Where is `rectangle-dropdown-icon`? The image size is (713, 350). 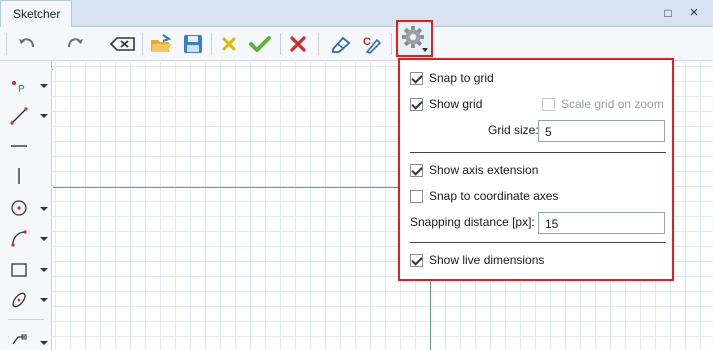 rectangle-dropdown-icon is located at coordinates (44, 270).